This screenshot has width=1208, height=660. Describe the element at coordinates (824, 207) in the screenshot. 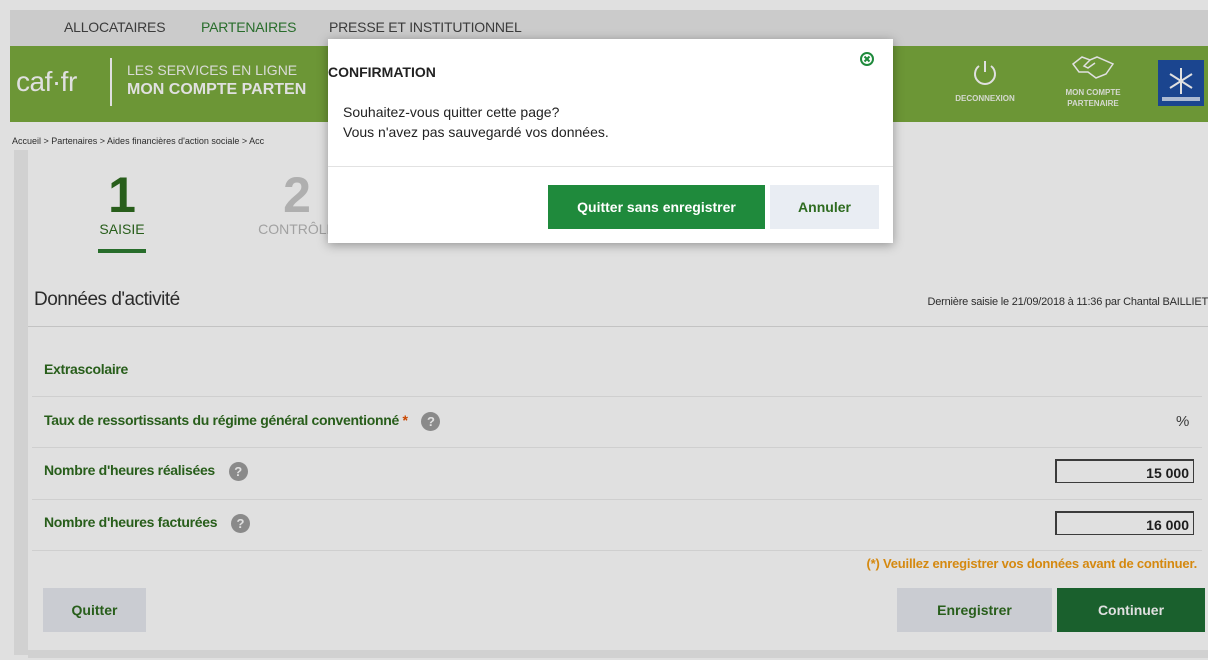

I see `cancel-button: Annuler` at that location.